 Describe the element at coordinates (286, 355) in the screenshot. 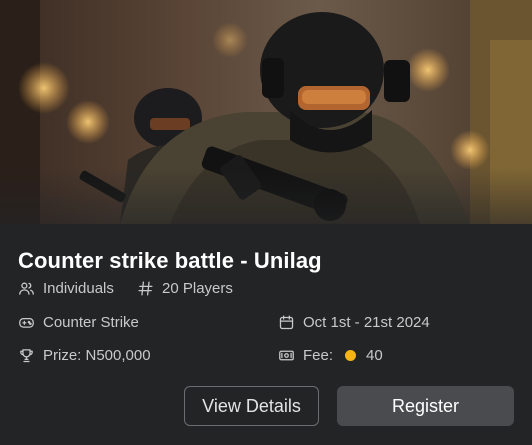

I see `ticket-icon` at that location.